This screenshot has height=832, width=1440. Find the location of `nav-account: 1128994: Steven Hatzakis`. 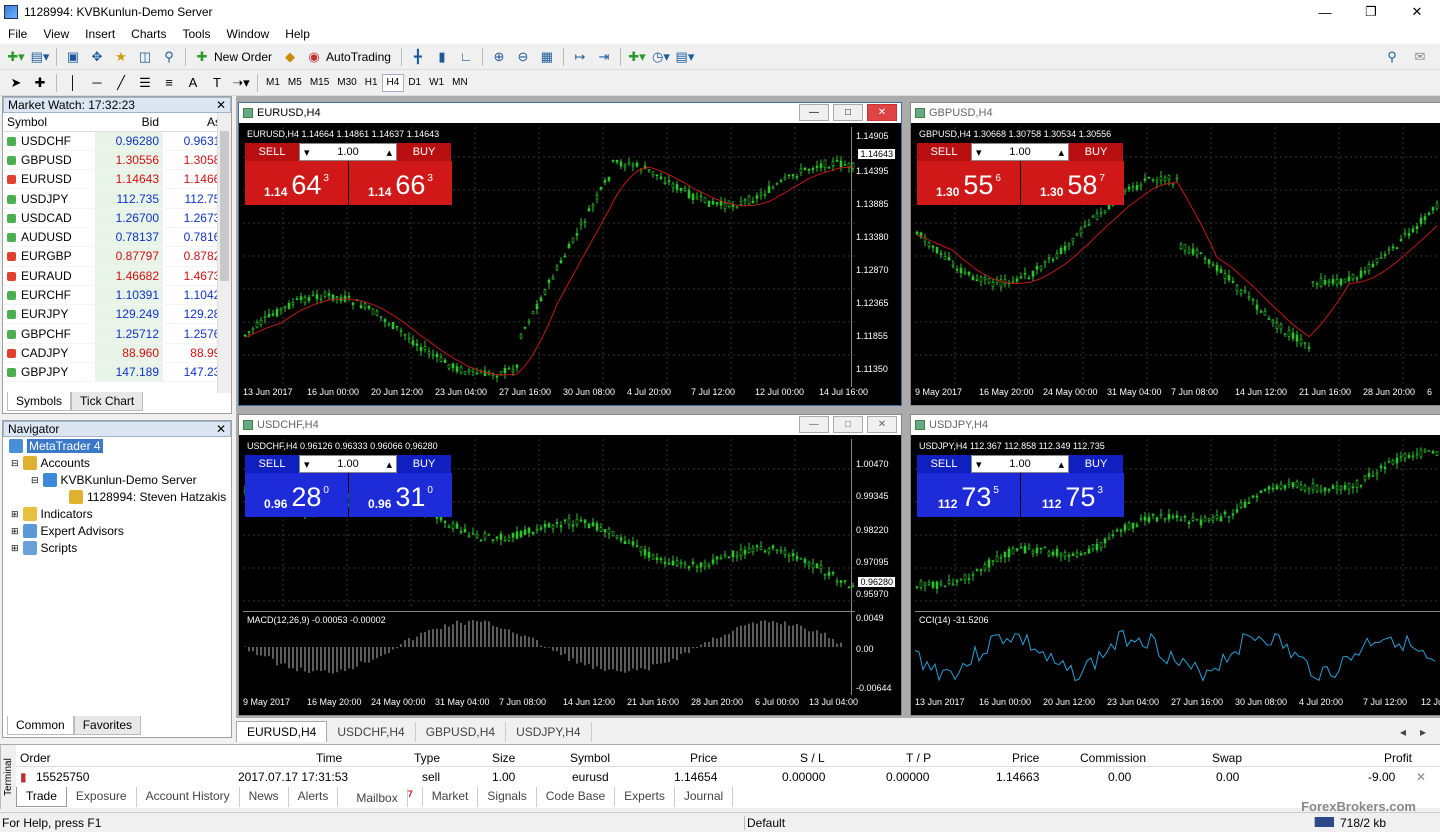

nav-account: 1128994: Steven Hatzakis is located at coordinates (147, 497).